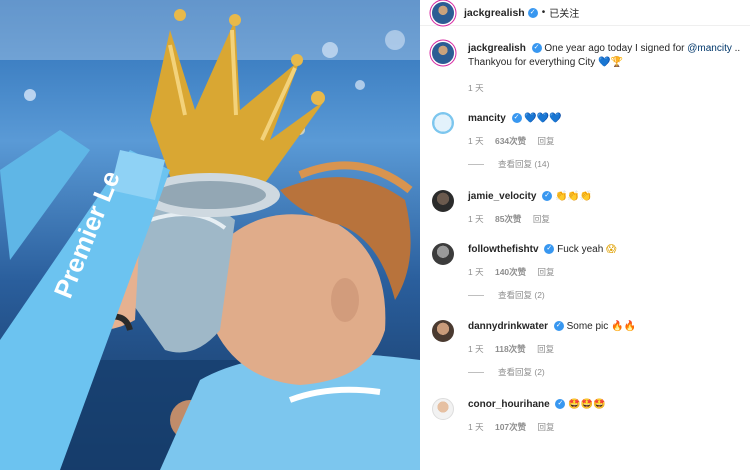 This screenshot has height=470, width=750. I want to click on comment-item: jamie_velocity ✓ 👏👏👏 1 天 85次赞 回复, so click(587, 207).